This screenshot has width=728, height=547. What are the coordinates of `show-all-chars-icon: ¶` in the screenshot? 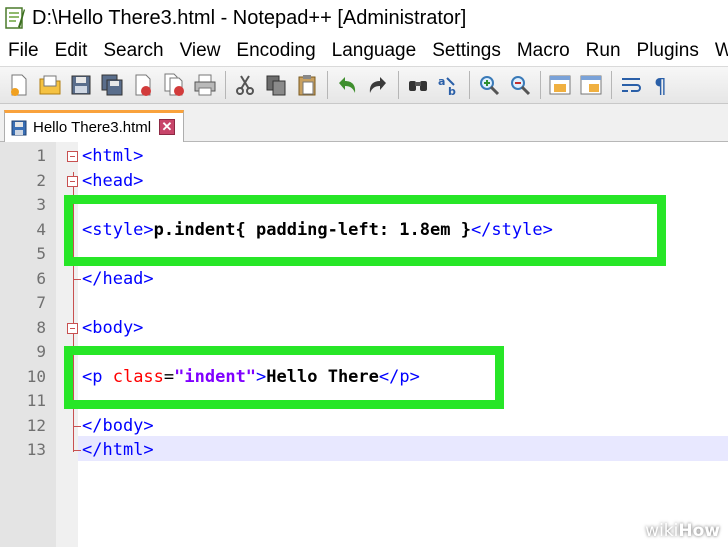 It's located at (662, 85).